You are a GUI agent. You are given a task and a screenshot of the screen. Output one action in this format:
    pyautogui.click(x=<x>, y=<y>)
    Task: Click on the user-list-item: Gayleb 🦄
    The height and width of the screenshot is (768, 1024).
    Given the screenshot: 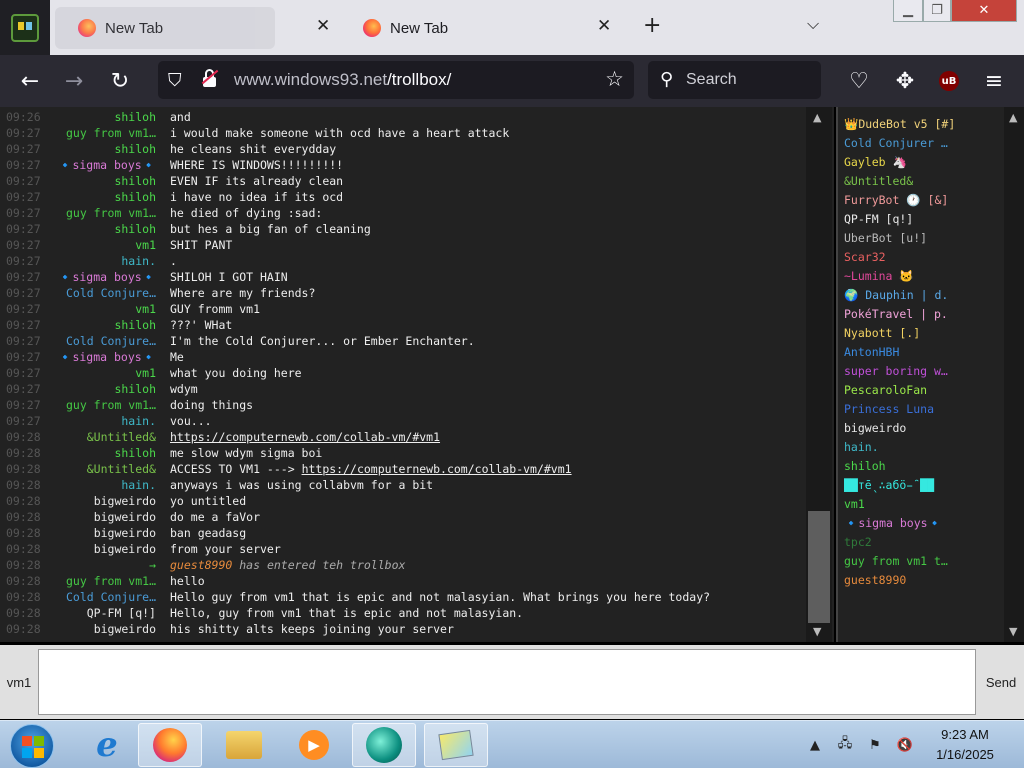 What is the action you would take?
    pyautogui.click(x=925, y=162)
    